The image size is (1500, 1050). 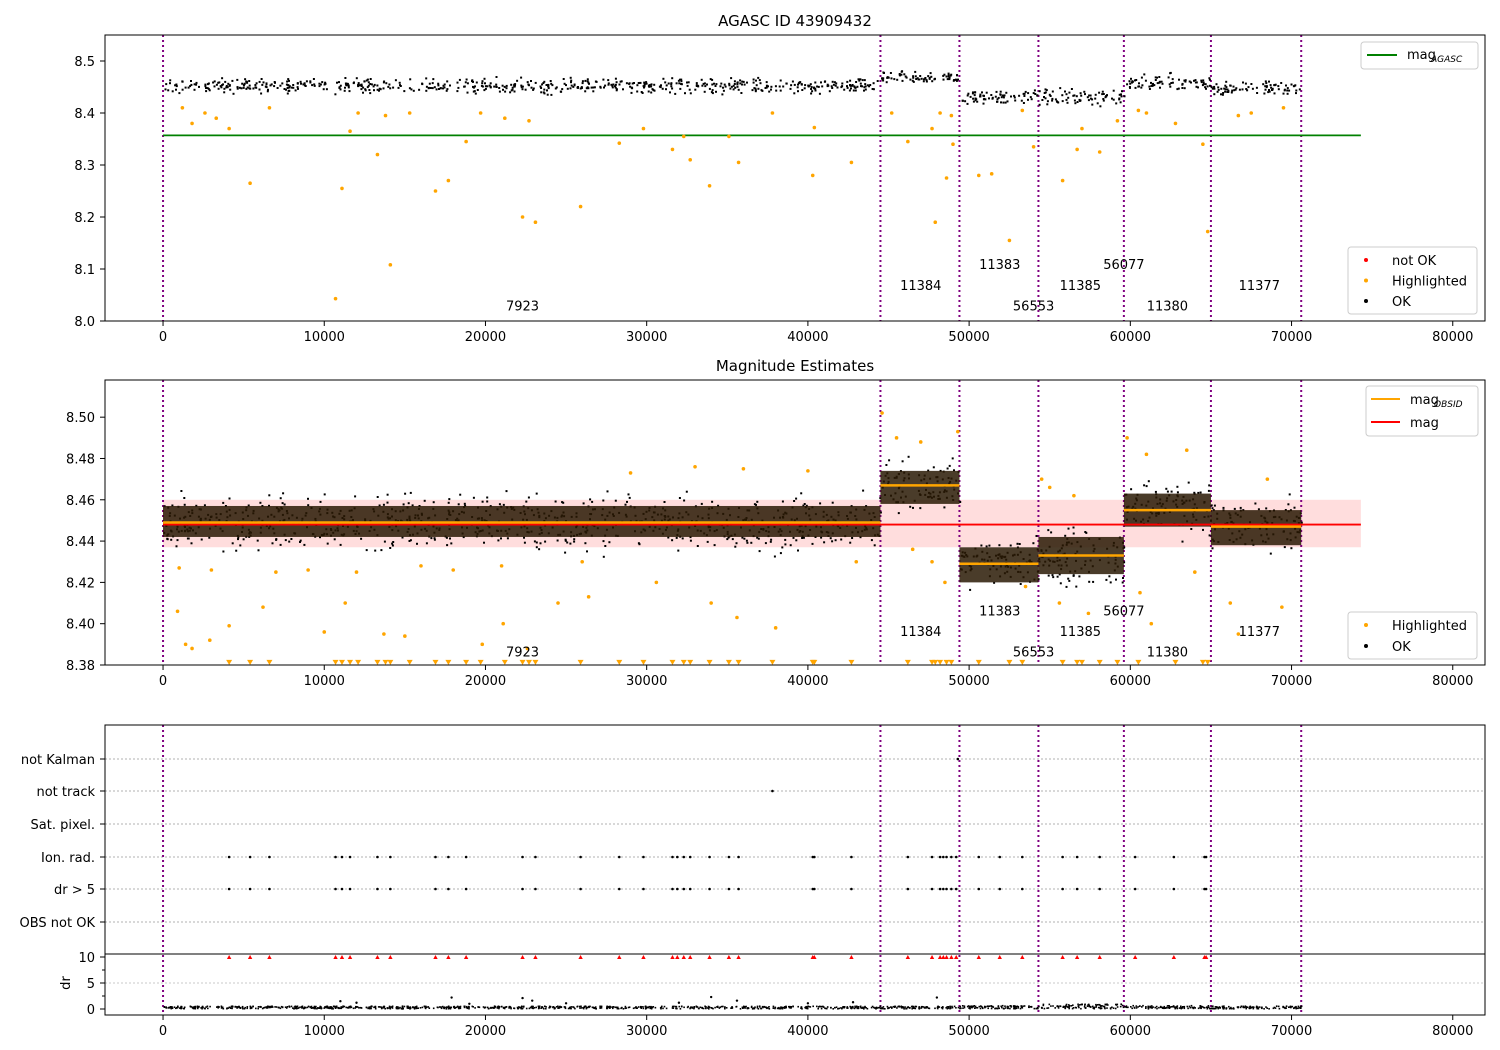 I want to click on x-tick-label: 80000, so click(x=1452, y=1031).